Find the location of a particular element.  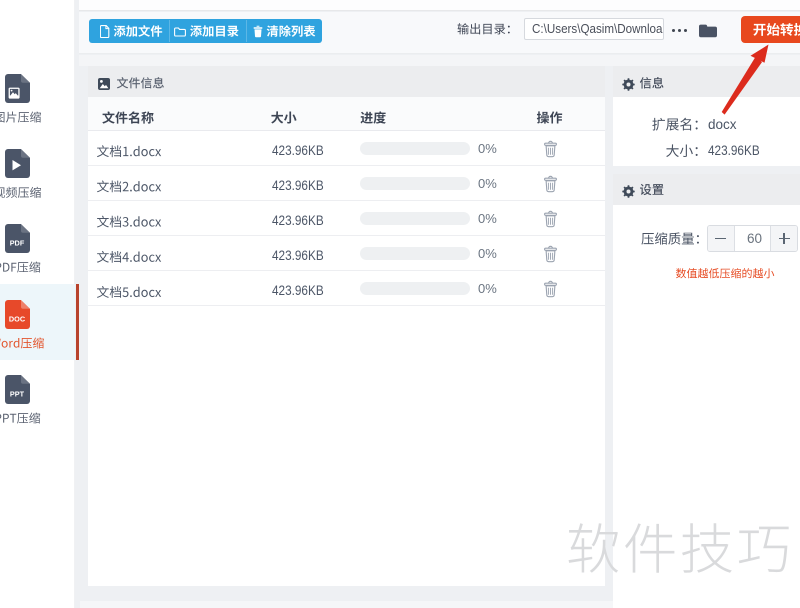

svg-text: PPT is located at coordinates (17, 394).